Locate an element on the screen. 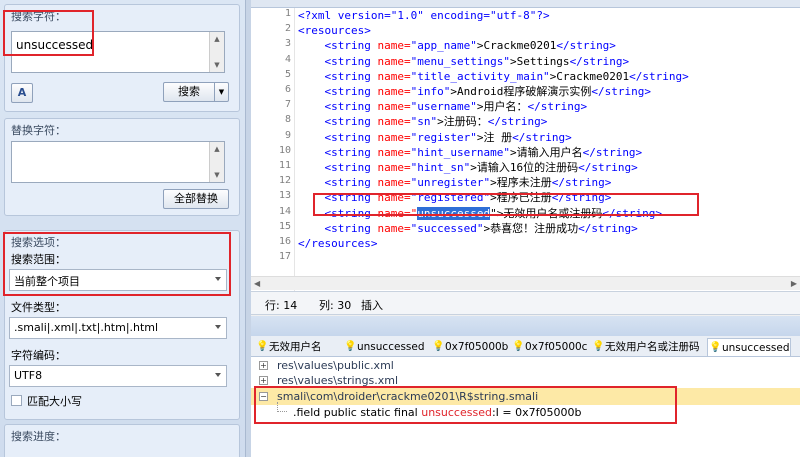 Image resolution: width=800 pixels, height=457 pixels. options-group-title: 搜索选项： is located at coordinates (38, 242).